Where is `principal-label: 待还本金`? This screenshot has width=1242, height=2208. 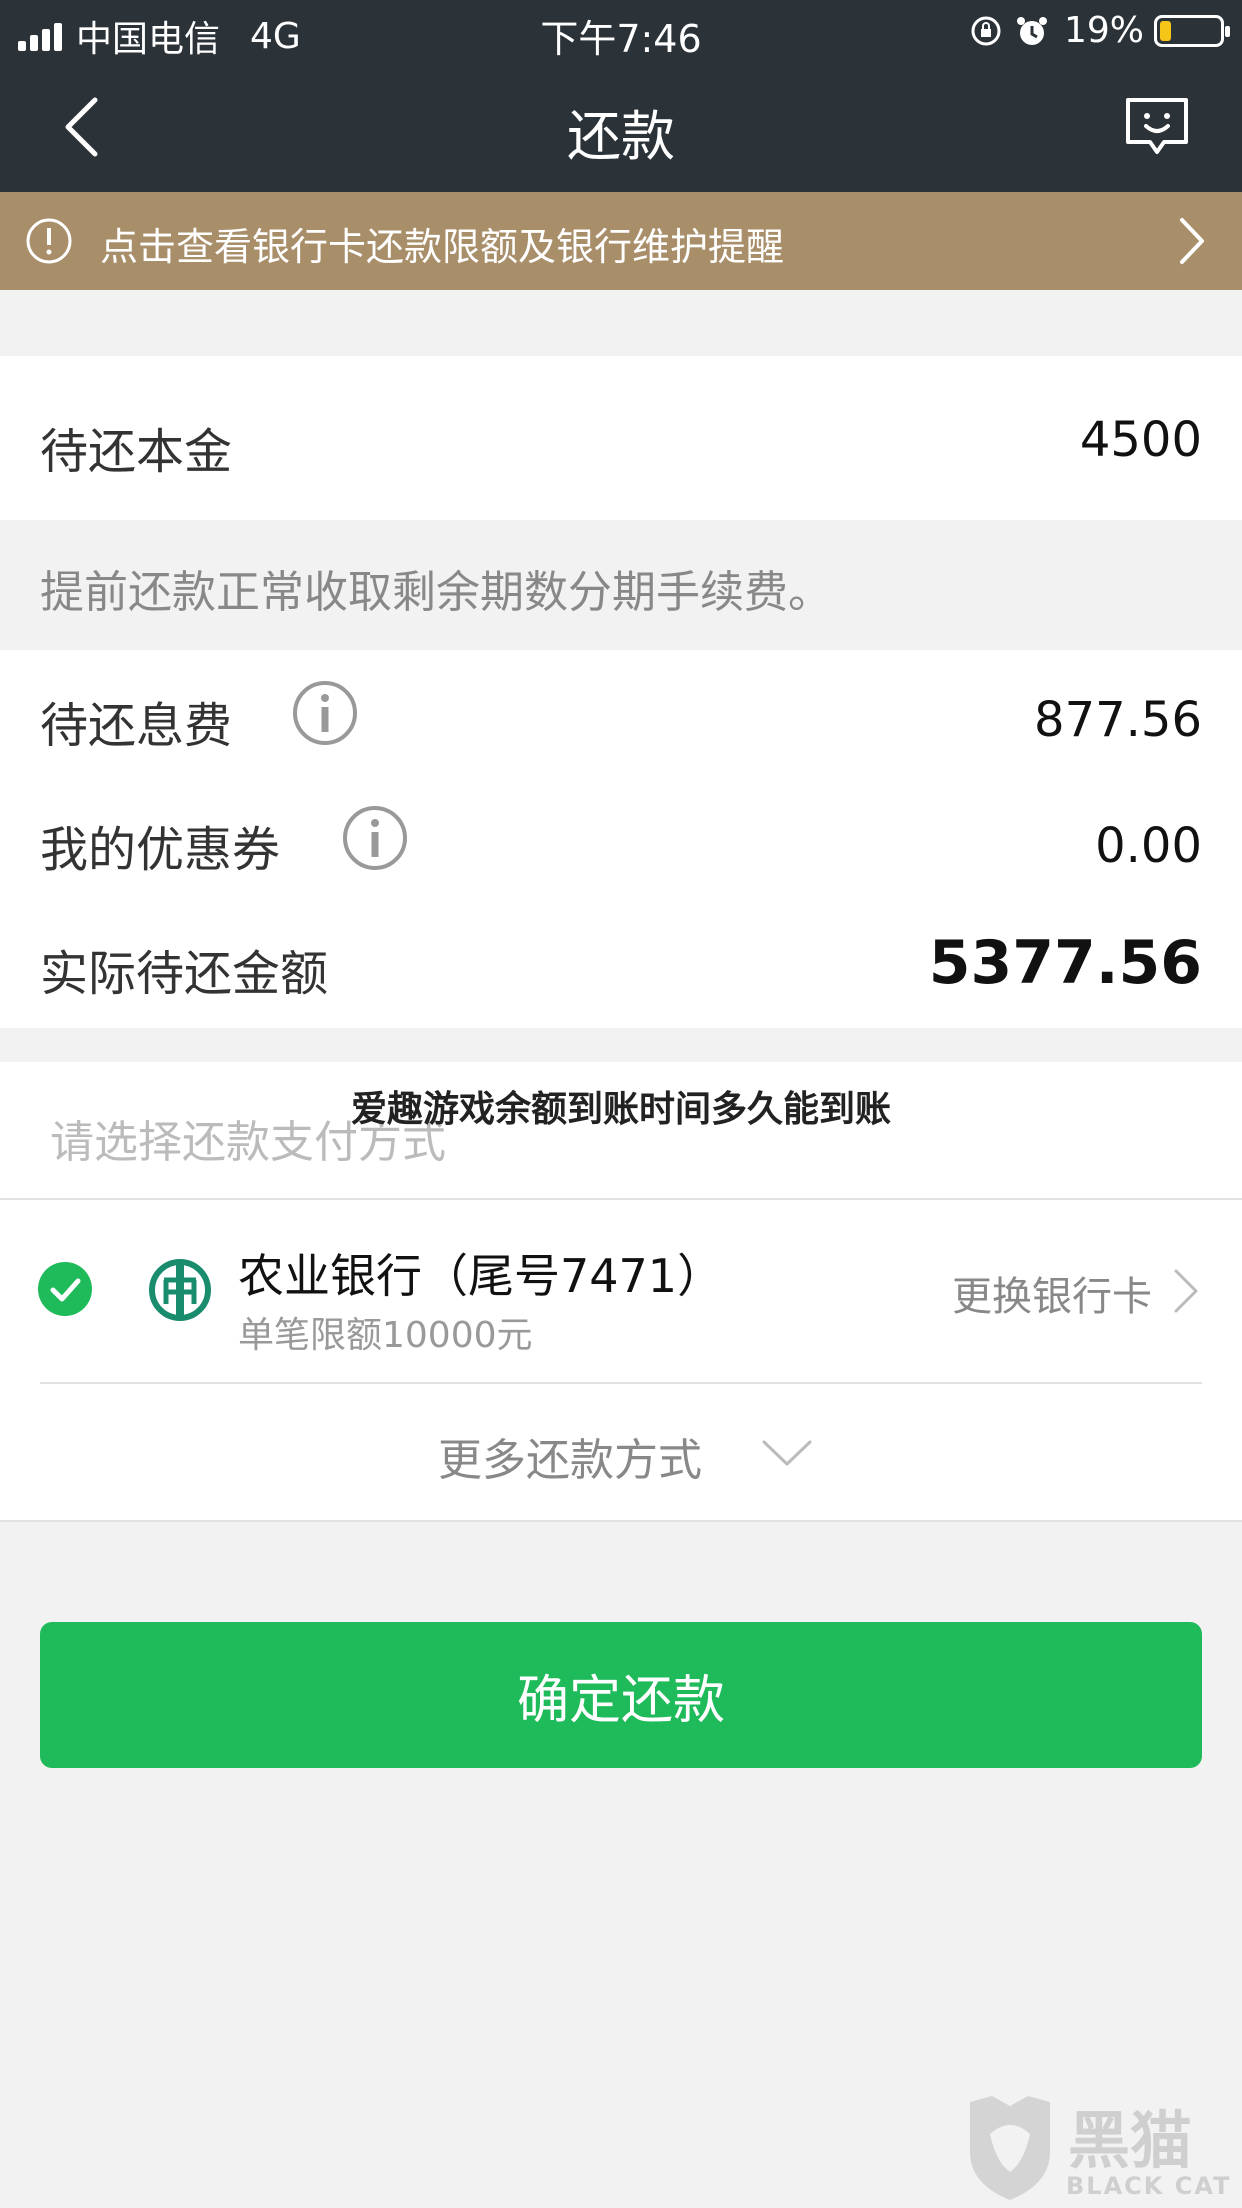 principal-label: 待还本金 is located at coordinates (136, 452).